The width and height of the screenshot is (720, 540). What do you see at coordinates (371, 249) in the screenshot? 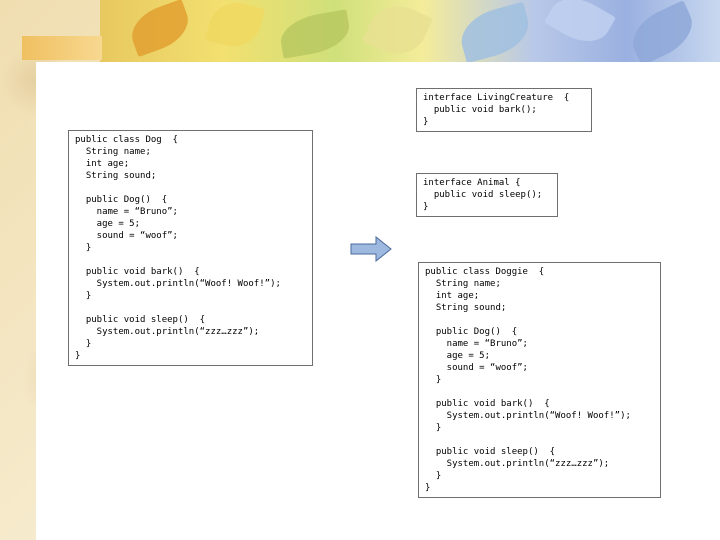
I see `right-arrow-icon` at bounding box center [371, 249].